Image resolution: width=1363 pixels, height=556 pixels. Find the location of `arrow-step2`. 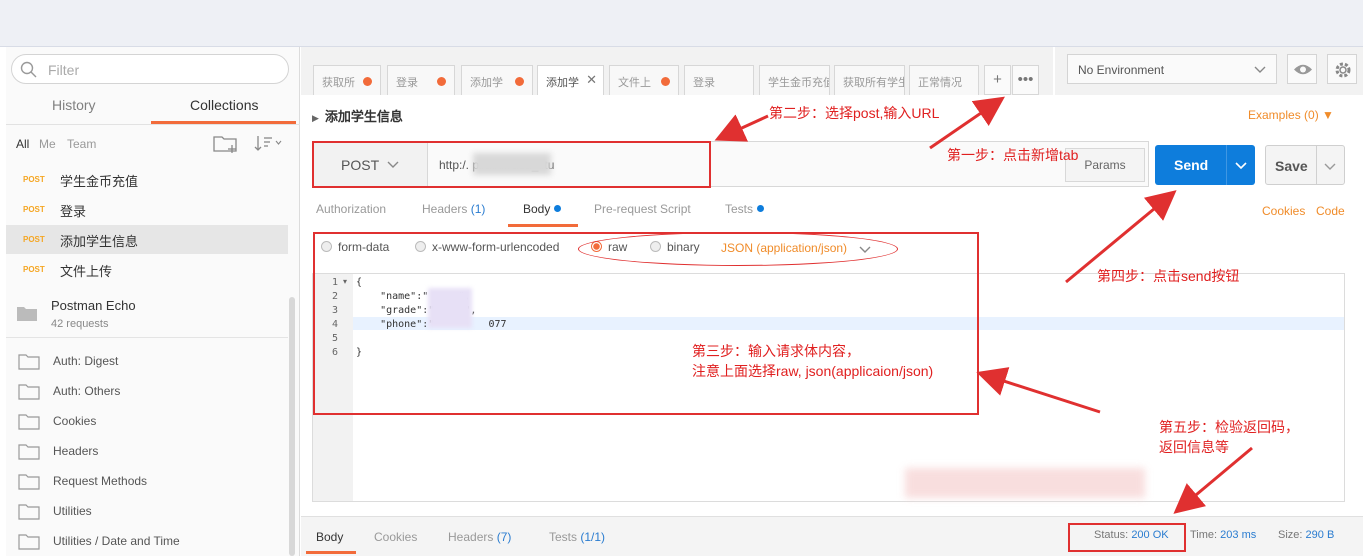

arrow-step2 is located at coordinates (741, 128).